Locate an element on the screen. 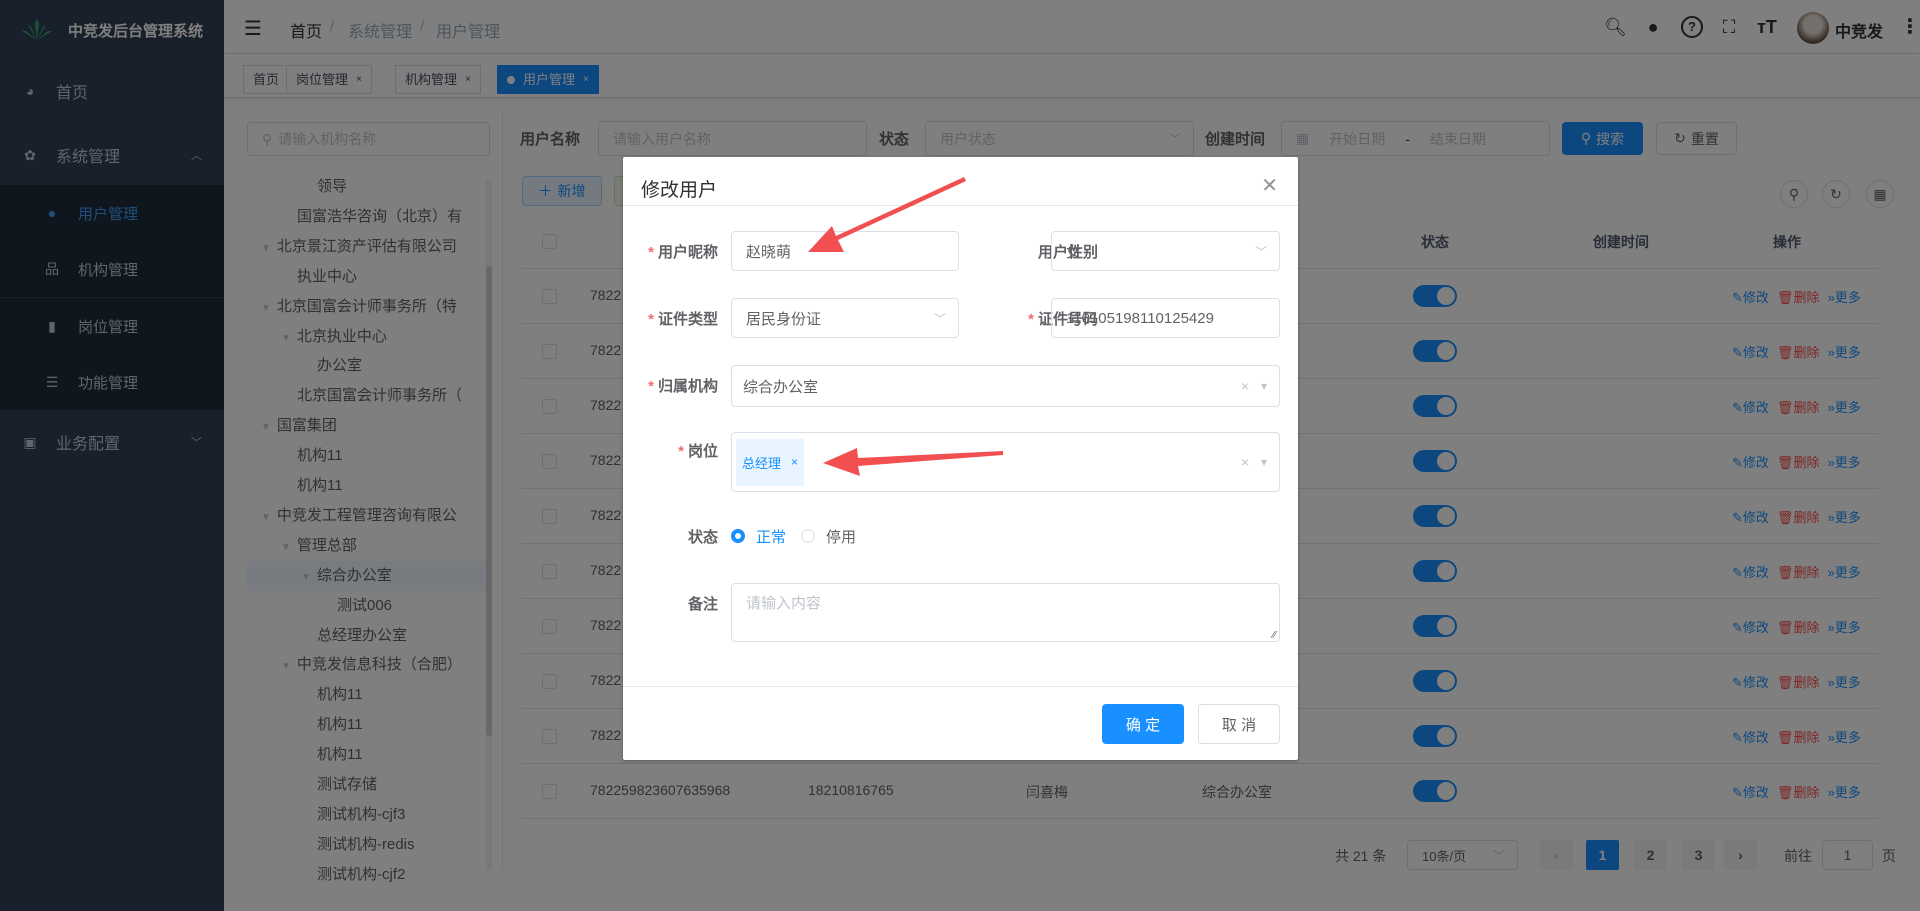 This screenshot has height=911, width=1920. arrow-to-nickname is located at coordinates (887, 214).